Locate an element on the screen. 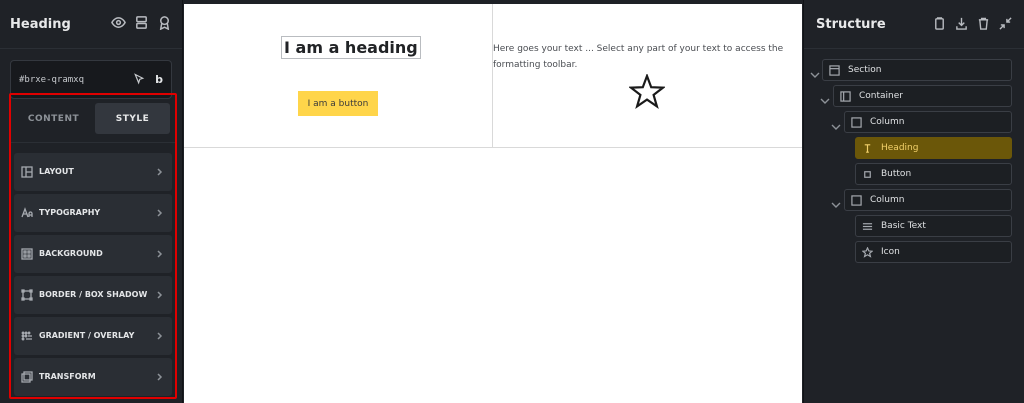 The height and width of the screenshot is (403, 1024). group-label: LAYOUT is located at coordinates (56, 171).